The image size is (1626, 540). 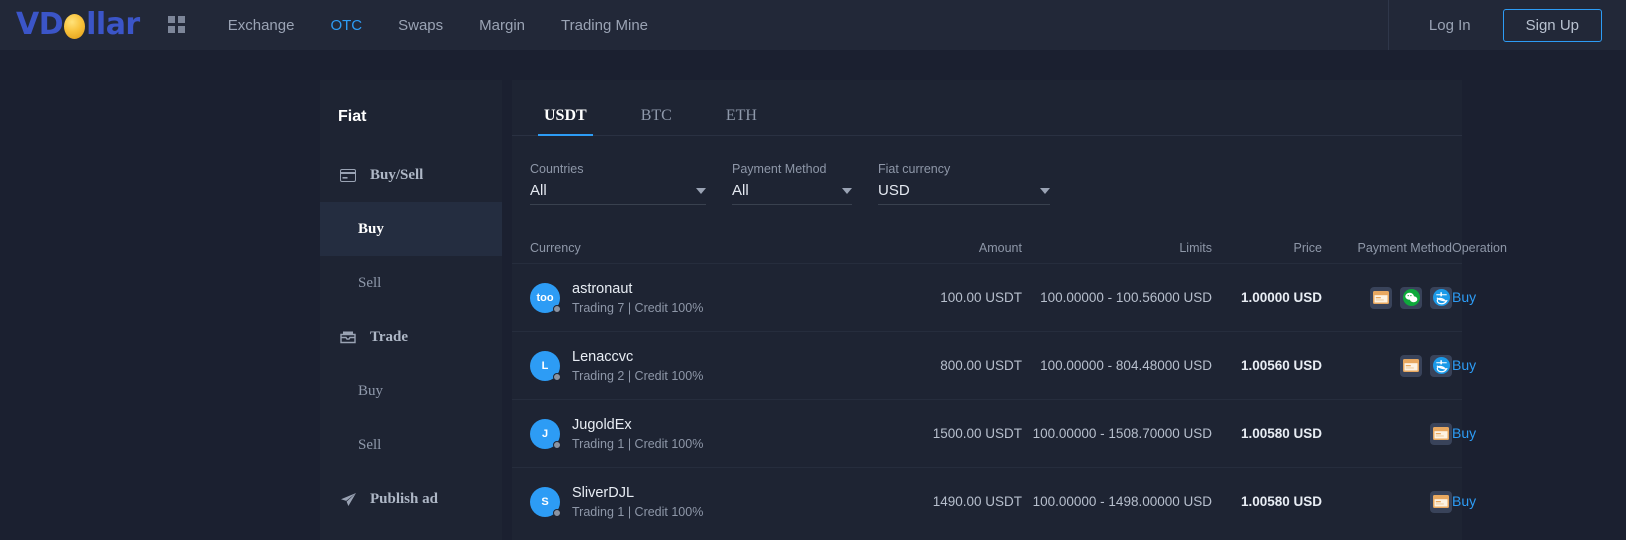 I want to click on cell-limits: 100.00000 - 1498.00000 USD, so click(x=1122, y=501).